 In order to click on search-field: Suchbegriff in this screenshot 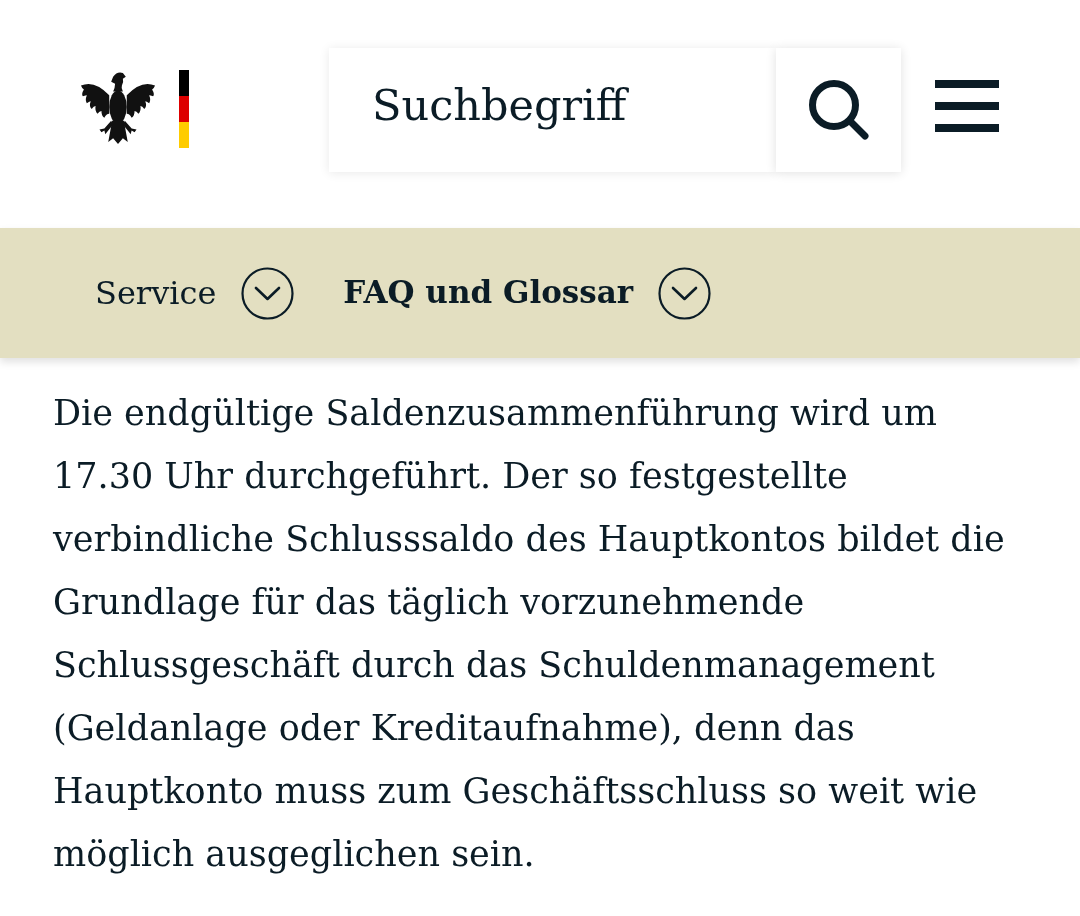, I will do `click(552, 110)`.